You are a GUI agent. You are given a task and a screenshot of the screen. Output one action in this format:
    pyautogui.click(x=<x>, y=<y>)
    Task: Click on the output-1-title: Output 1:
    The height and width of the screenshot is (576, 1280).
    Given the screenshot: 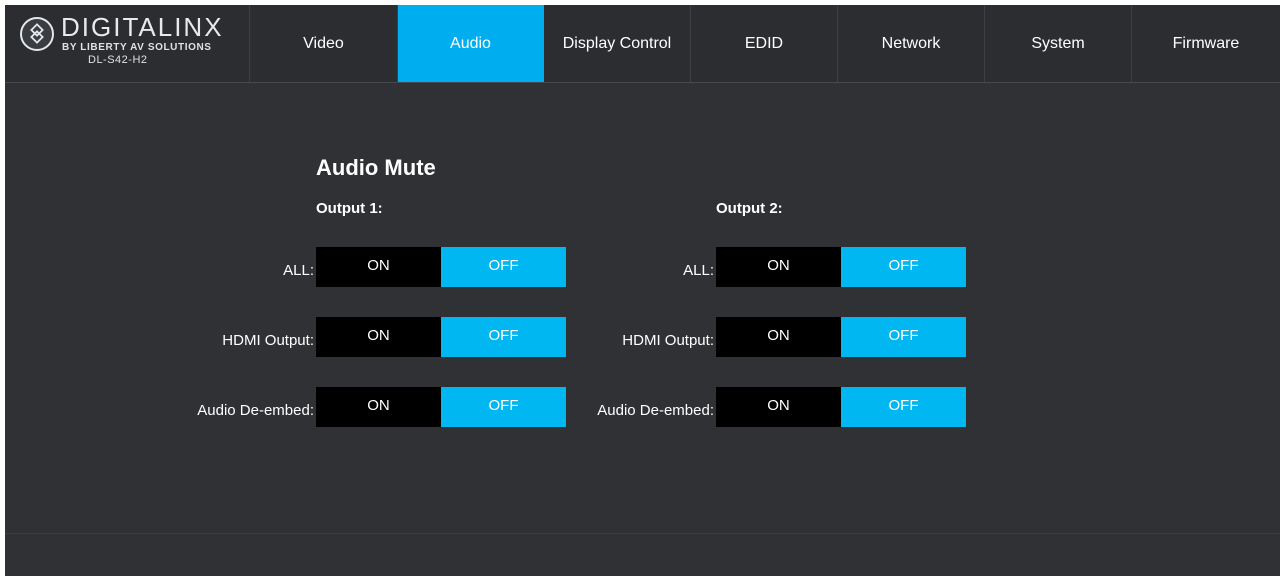 What is the action you would take?
    pyautogui.click(x=349, y=208)
    